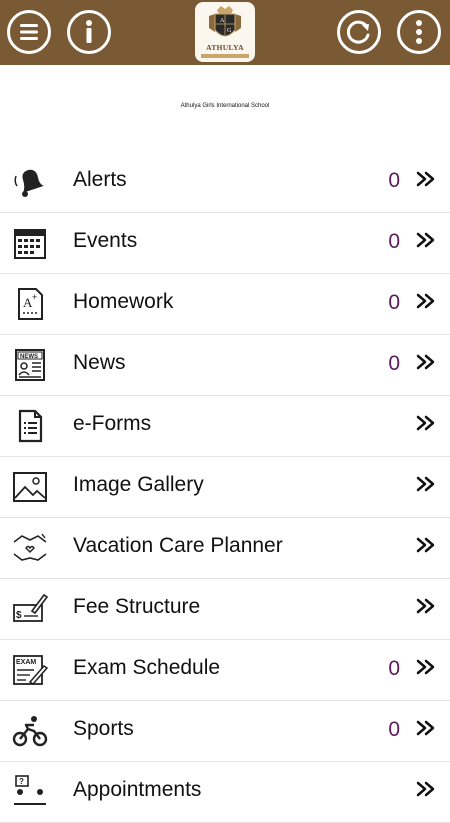 The image size is (450, 823). Describe the element at coordinates (138, 484) in the screenshot. I see `menu-item-label: Image Gallery` at that location.